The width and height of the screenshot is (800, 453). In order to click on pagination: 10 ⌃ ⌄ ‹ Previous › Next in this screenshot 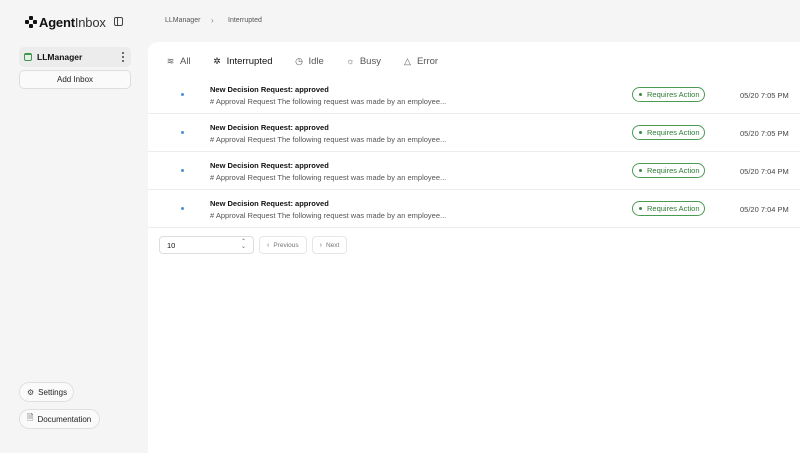, I will do `click(253, 245)`.